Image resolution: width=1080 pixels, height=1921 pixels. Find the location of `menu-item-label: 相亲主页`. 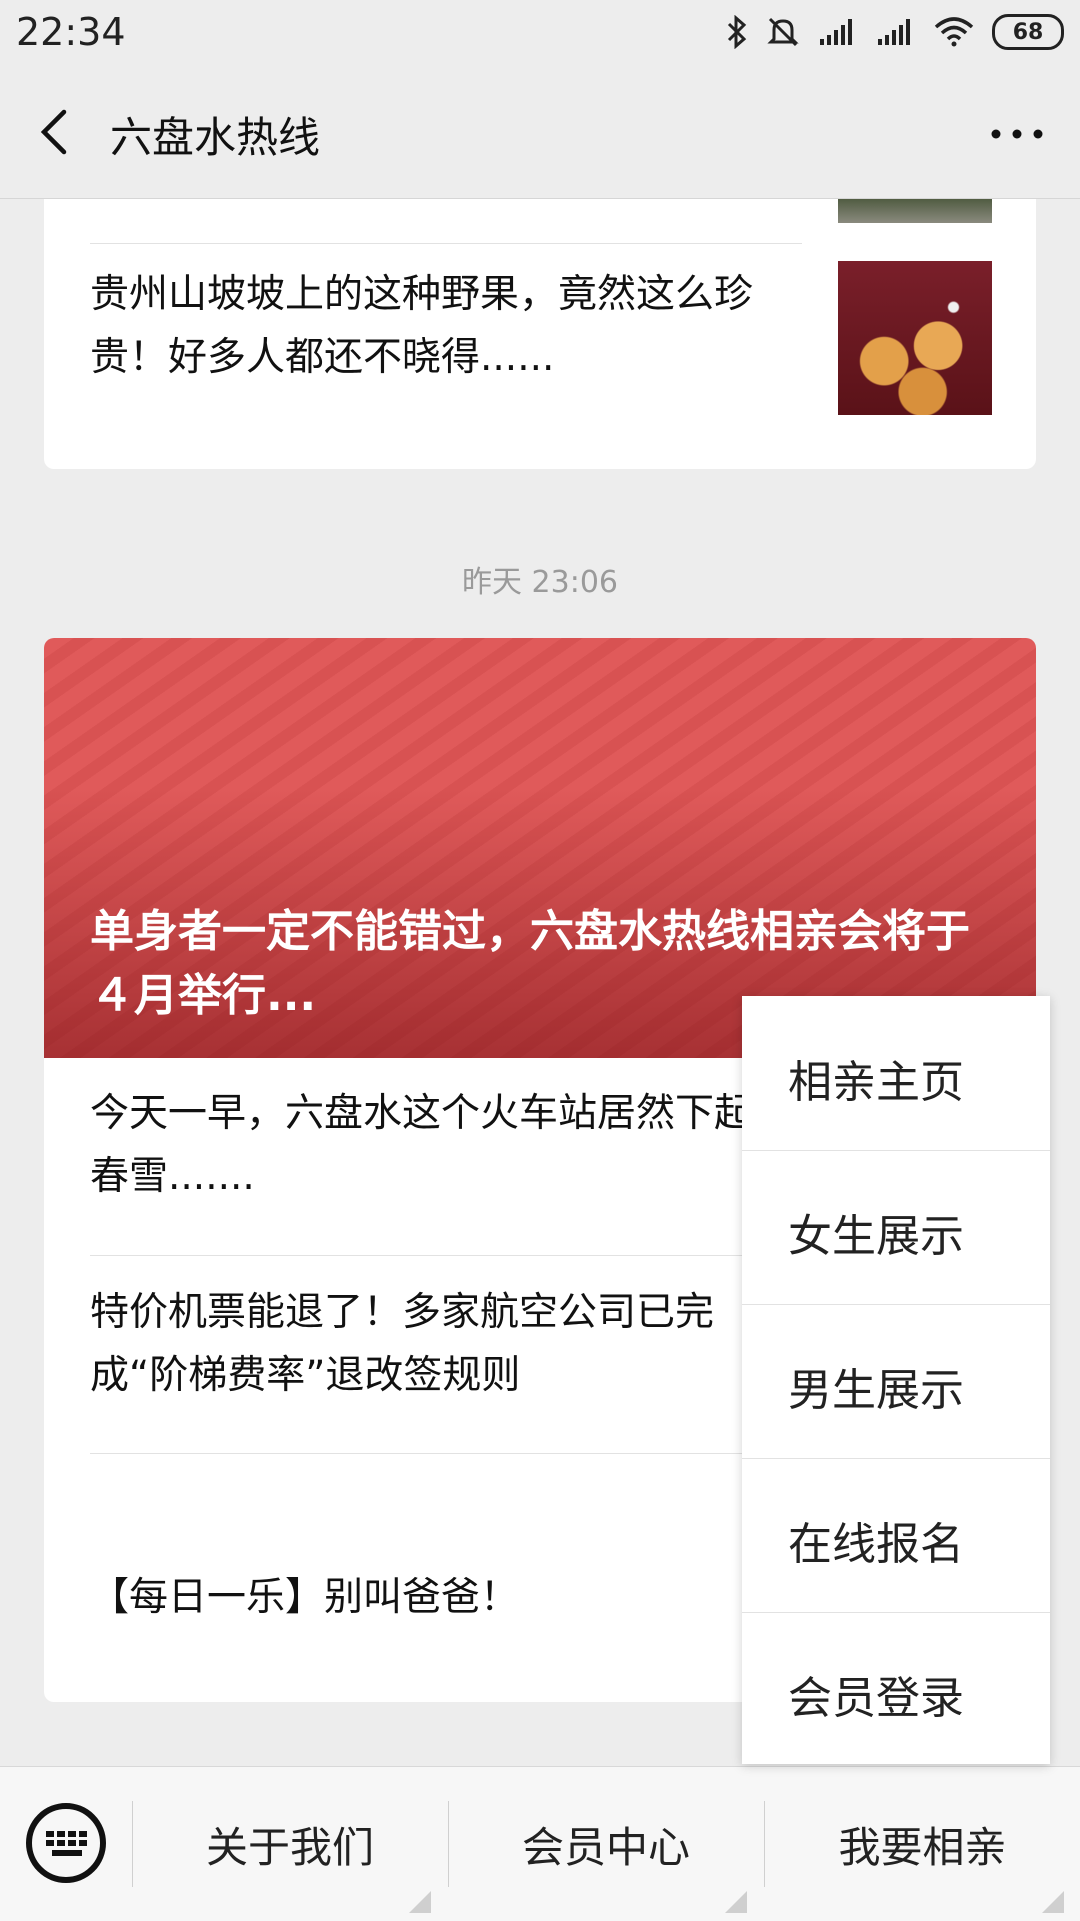

menu-item-label: 相亲主页 is located at coordinates (876, 1082).